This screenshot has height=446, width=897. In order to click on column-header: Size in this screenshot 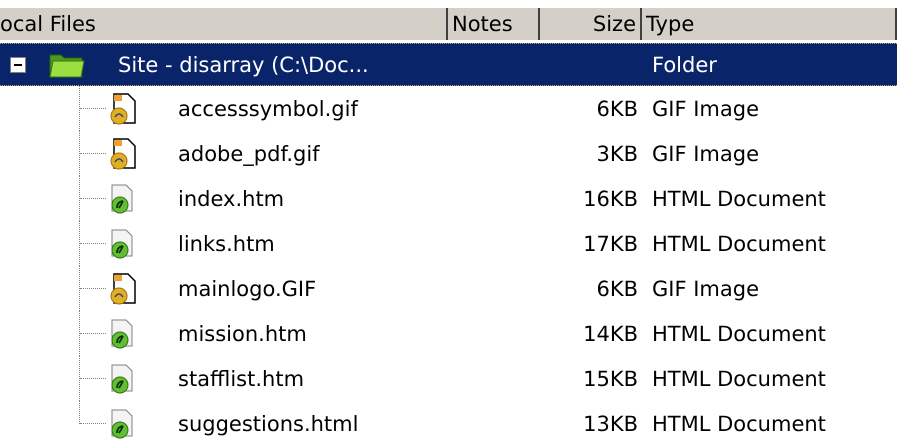, I will do `click(591, 24)`.